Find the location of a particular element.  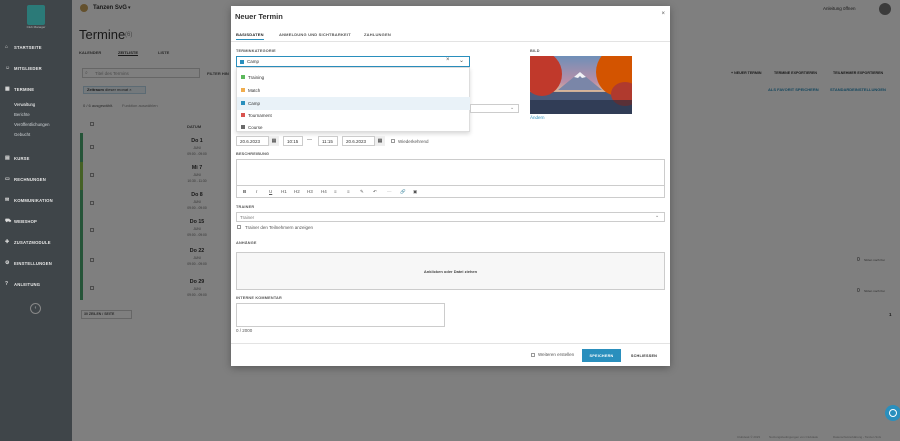

dialog-divider is located at coordinates (450, 343).